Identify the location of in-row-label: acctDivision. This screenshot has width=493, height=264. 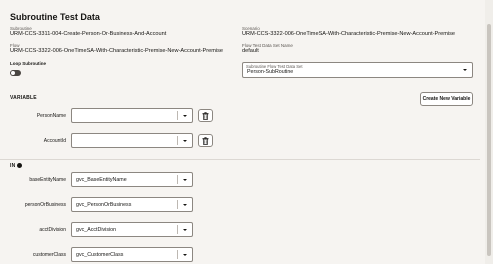
(52, 230).